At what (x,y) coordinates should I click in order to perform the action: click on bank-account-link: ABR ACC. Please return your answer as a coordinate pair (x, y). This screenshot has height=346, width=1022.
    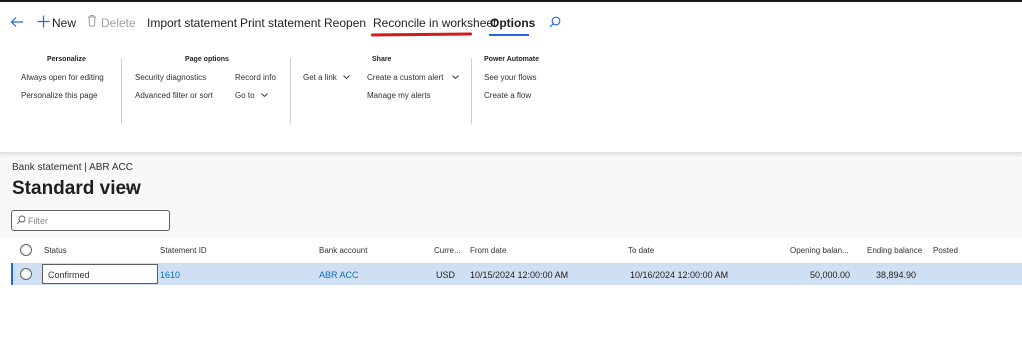
    Looking at the image, I should click on (339, 275).